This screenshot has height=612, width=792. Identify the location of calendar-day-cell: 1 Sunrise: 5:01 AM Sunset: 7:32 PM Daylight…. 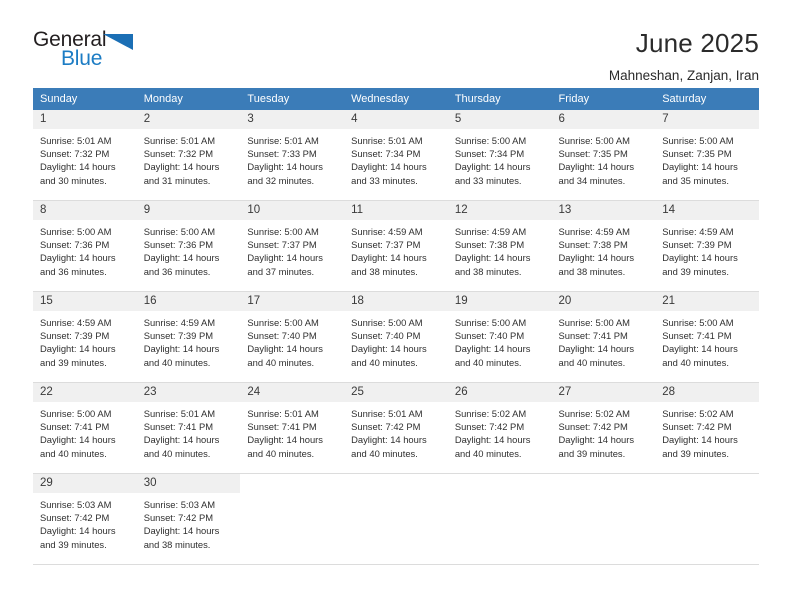
(85, 155).